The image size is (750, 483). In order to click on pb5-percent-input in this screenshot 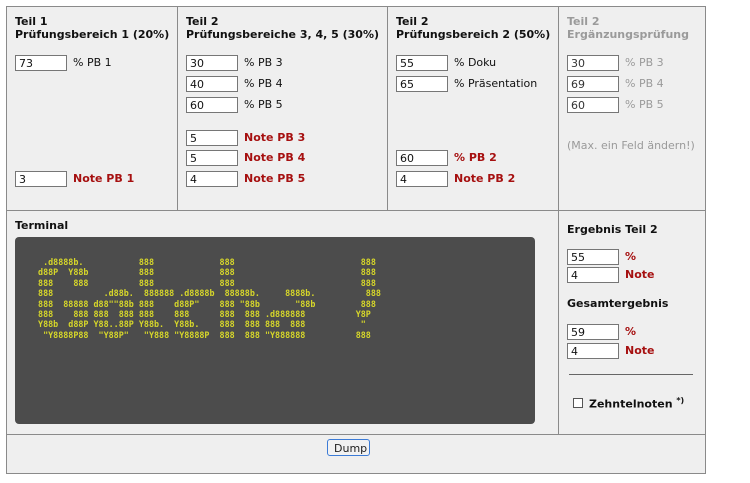, I will do `click(212, 105)`.